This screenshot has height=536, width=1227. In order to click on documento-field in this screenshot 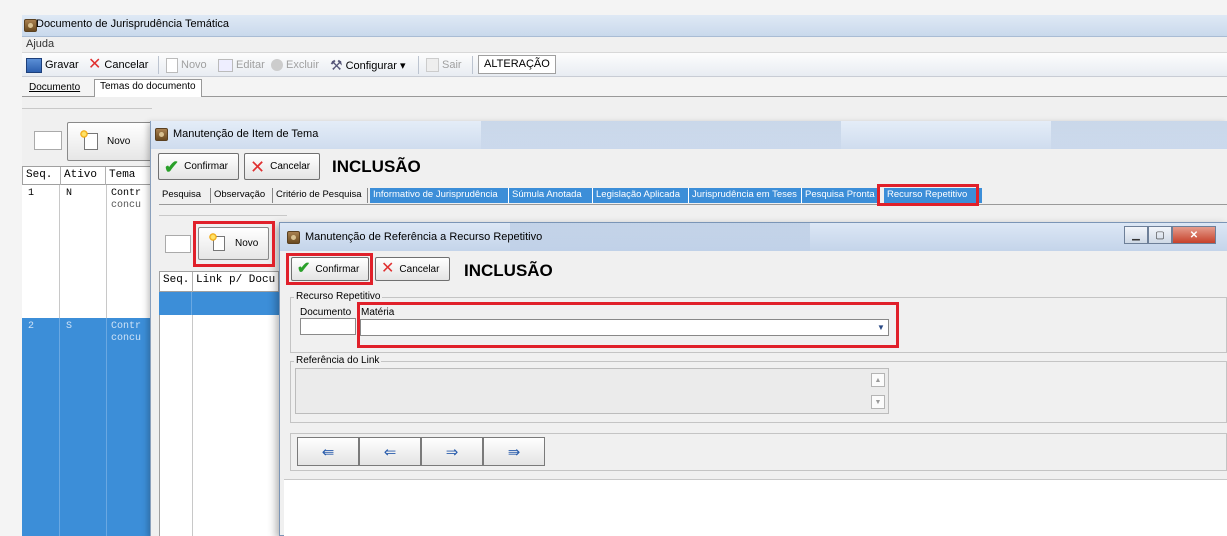, I will do `click(328, 326)`.